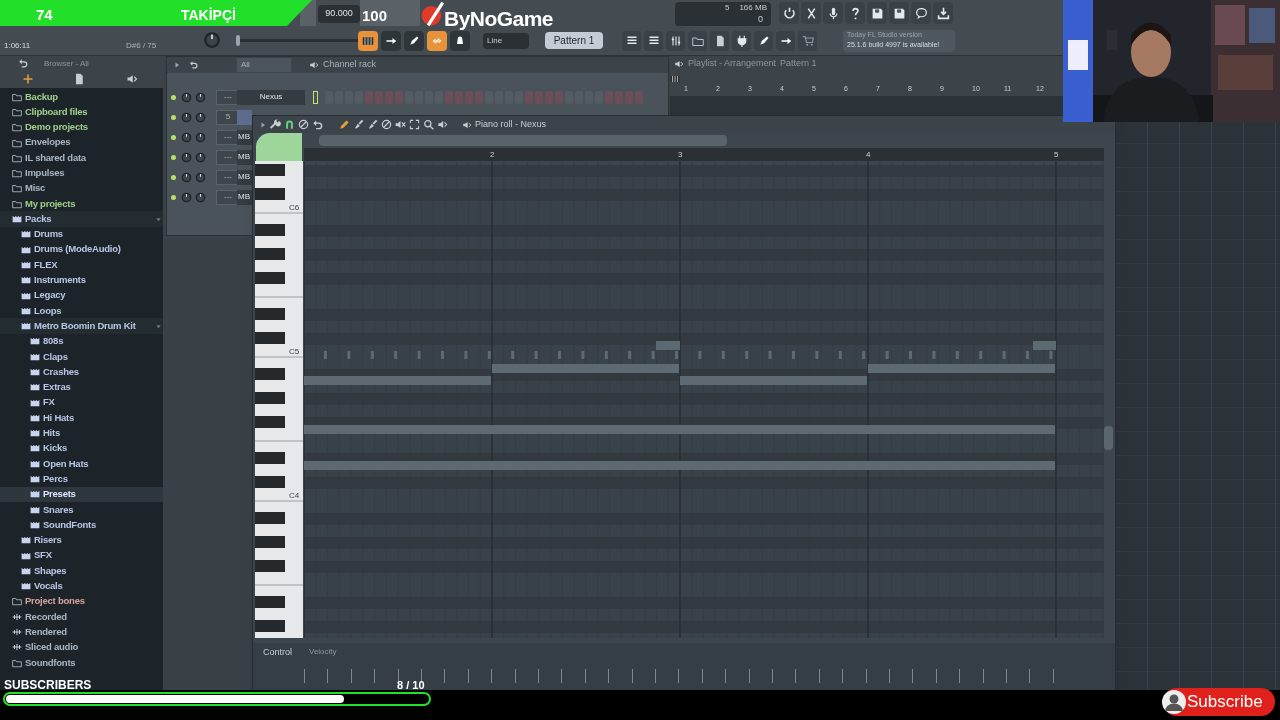  What do you see at coordinates (375, 16) in the screenshot?
I see `score-value: 100` at bounding box center [375, 16].